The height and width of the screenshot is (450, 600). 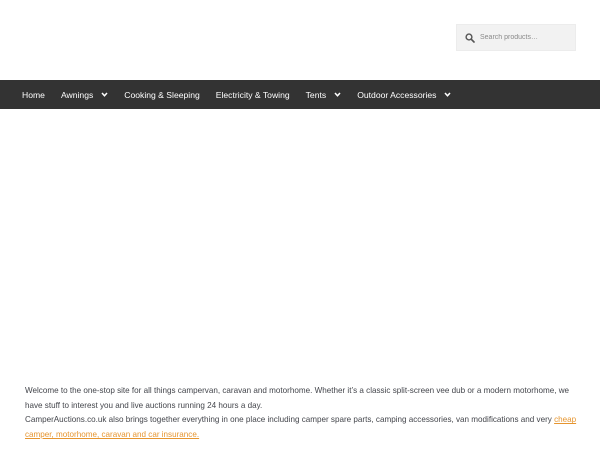 I want to click on search-box, so click(x=516, y=37).